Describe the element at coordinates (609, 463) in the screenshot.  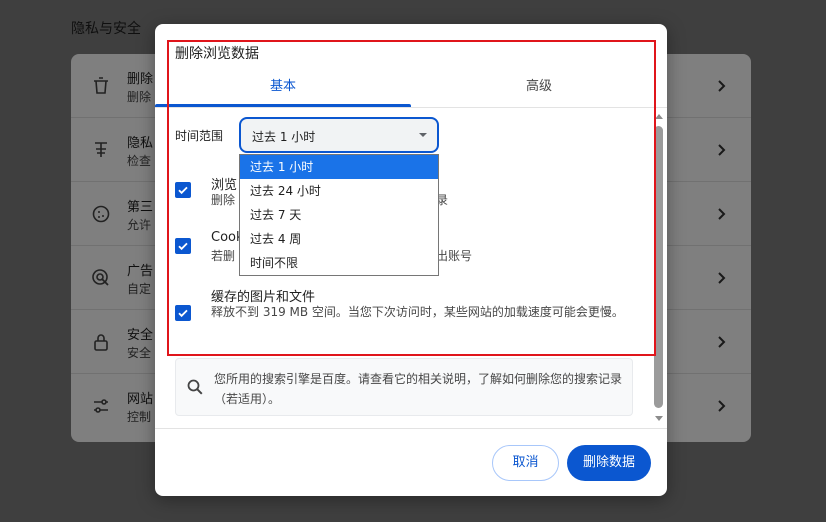
I see `delete-data-button: 删除数据` at that location.